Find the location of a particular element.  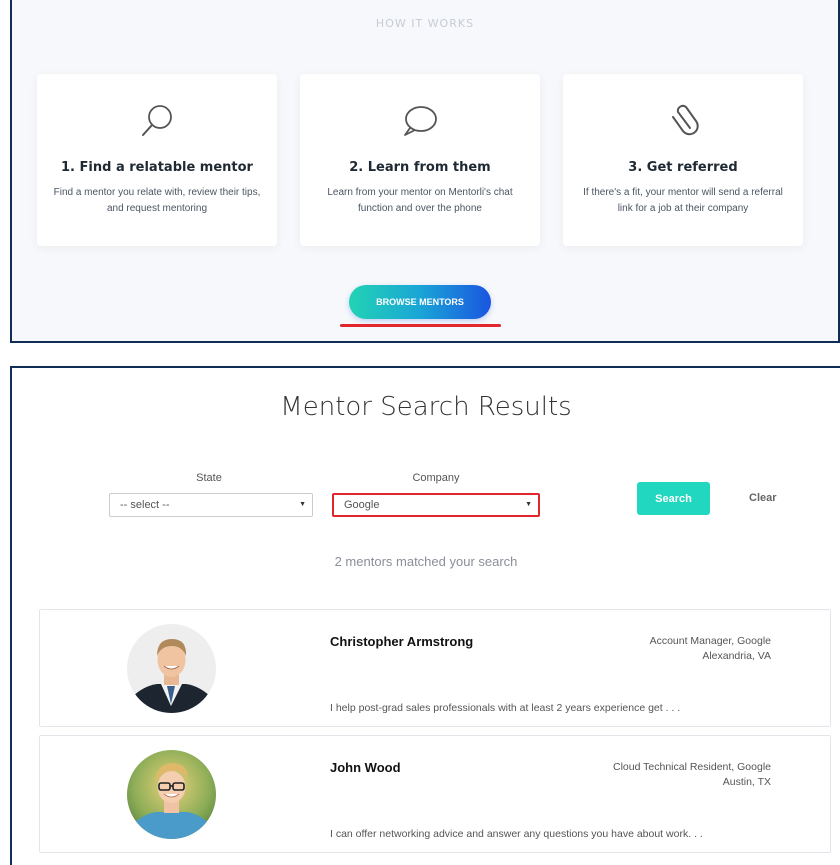

company-select-value: Google is located at coordinates (362, 505).